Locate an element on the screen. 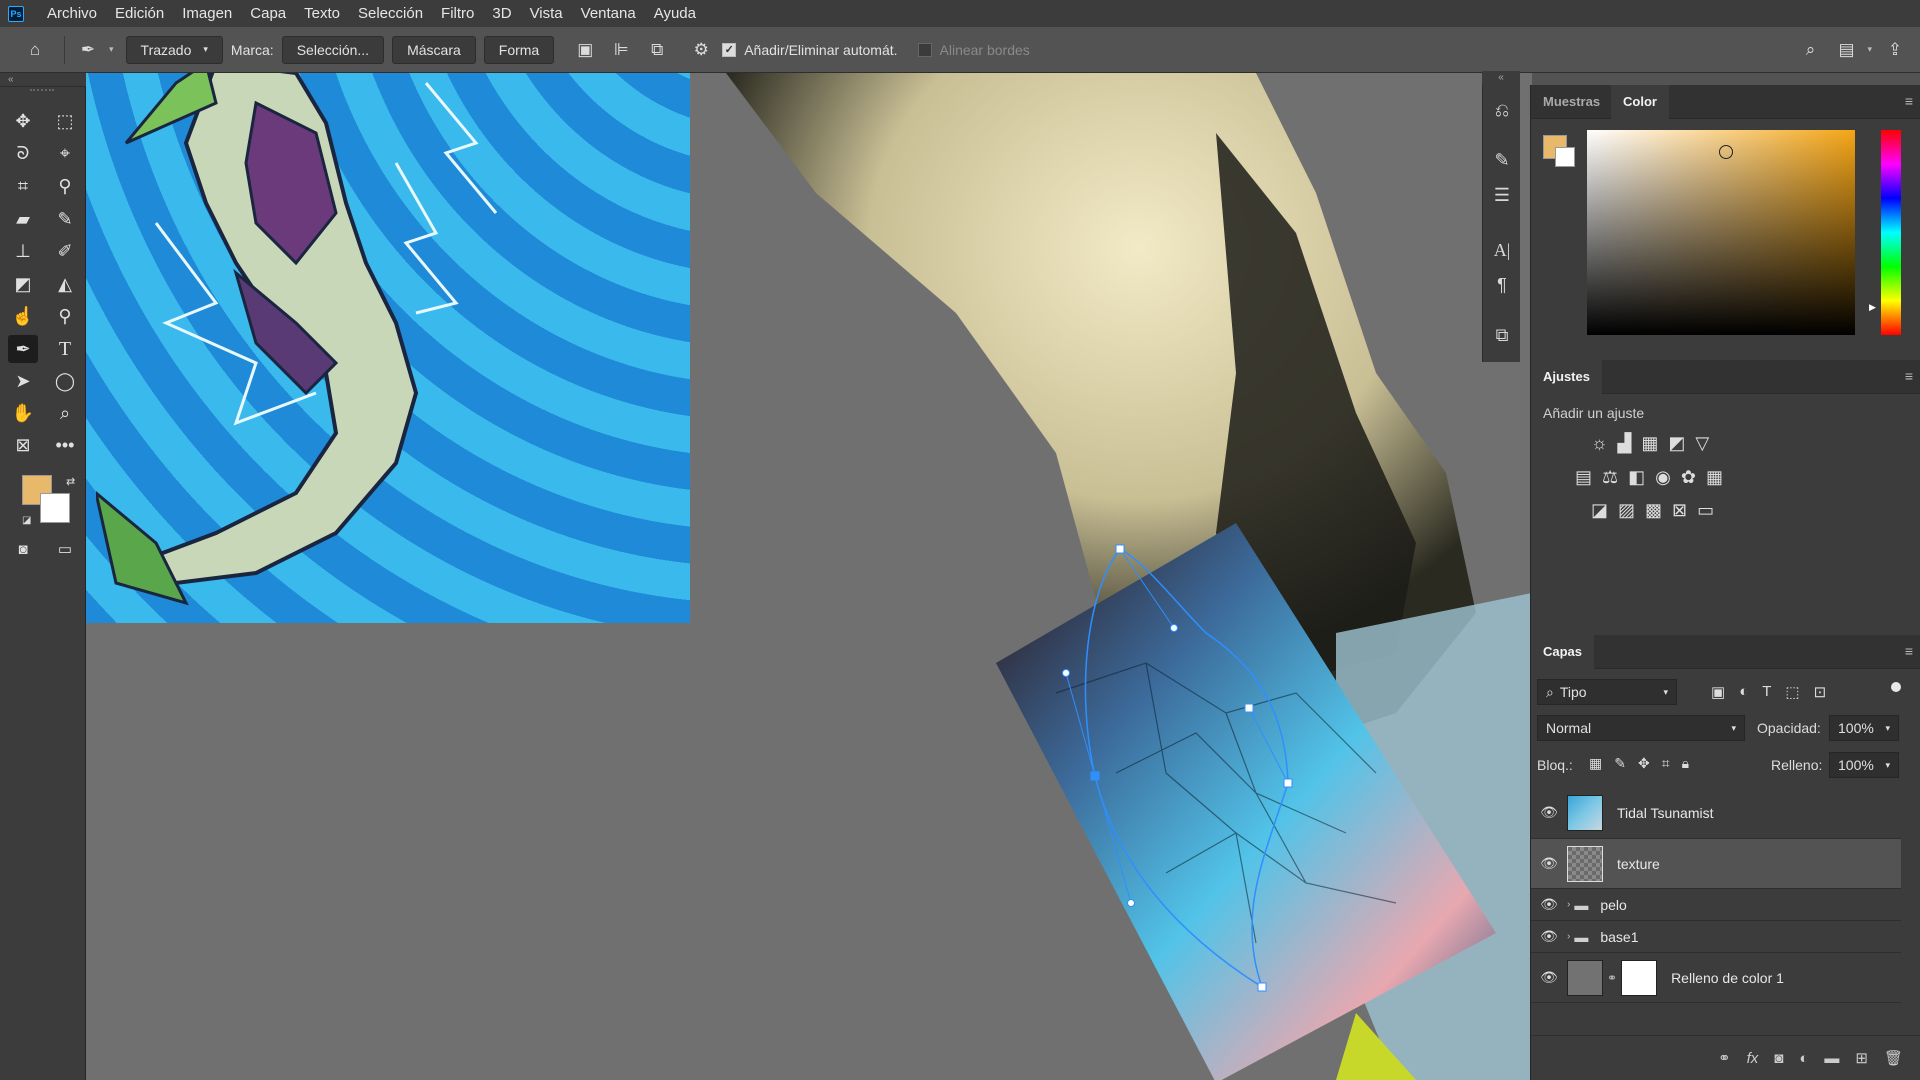 Image resolution: width=1920 pixels, height=1080 pixels. frame-tool-icon: ⊠ is located at coordinates (23, 445).